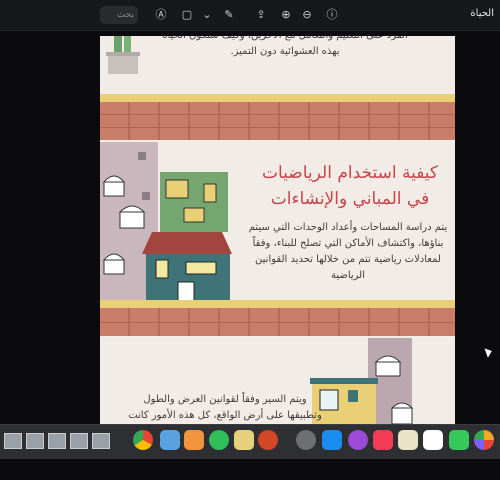 The height and width of the screenshot is (480, 500). I want to click on pages-icon, so click(194, 440).